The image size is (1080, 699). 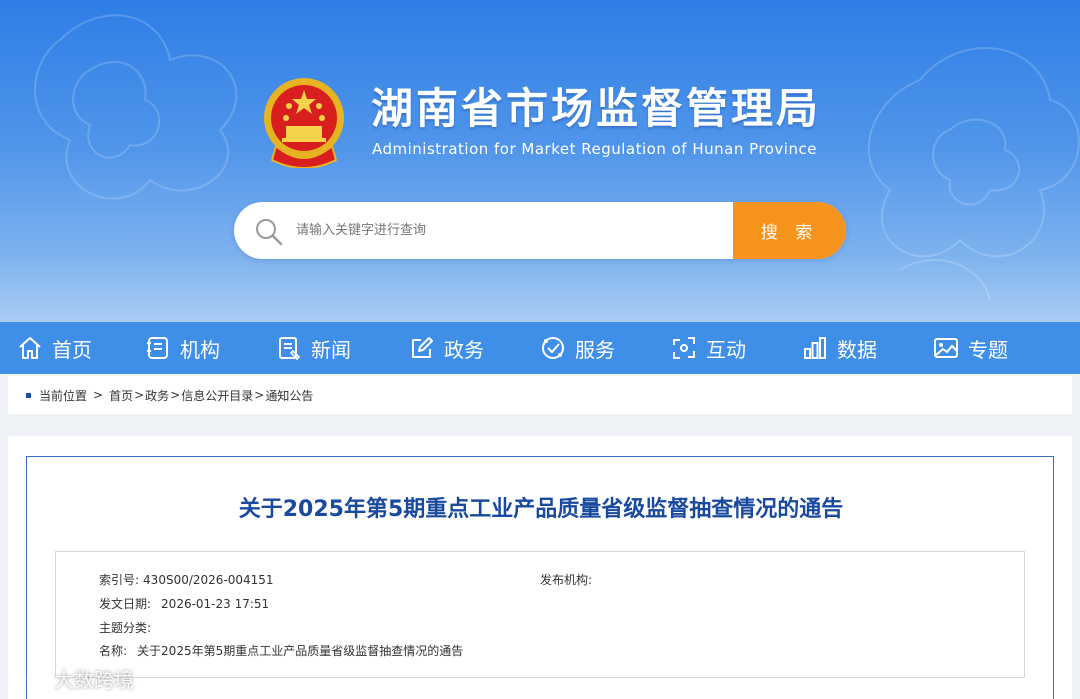 I want to click on meta-name-label: 名称:, so click(x=113, y=651).